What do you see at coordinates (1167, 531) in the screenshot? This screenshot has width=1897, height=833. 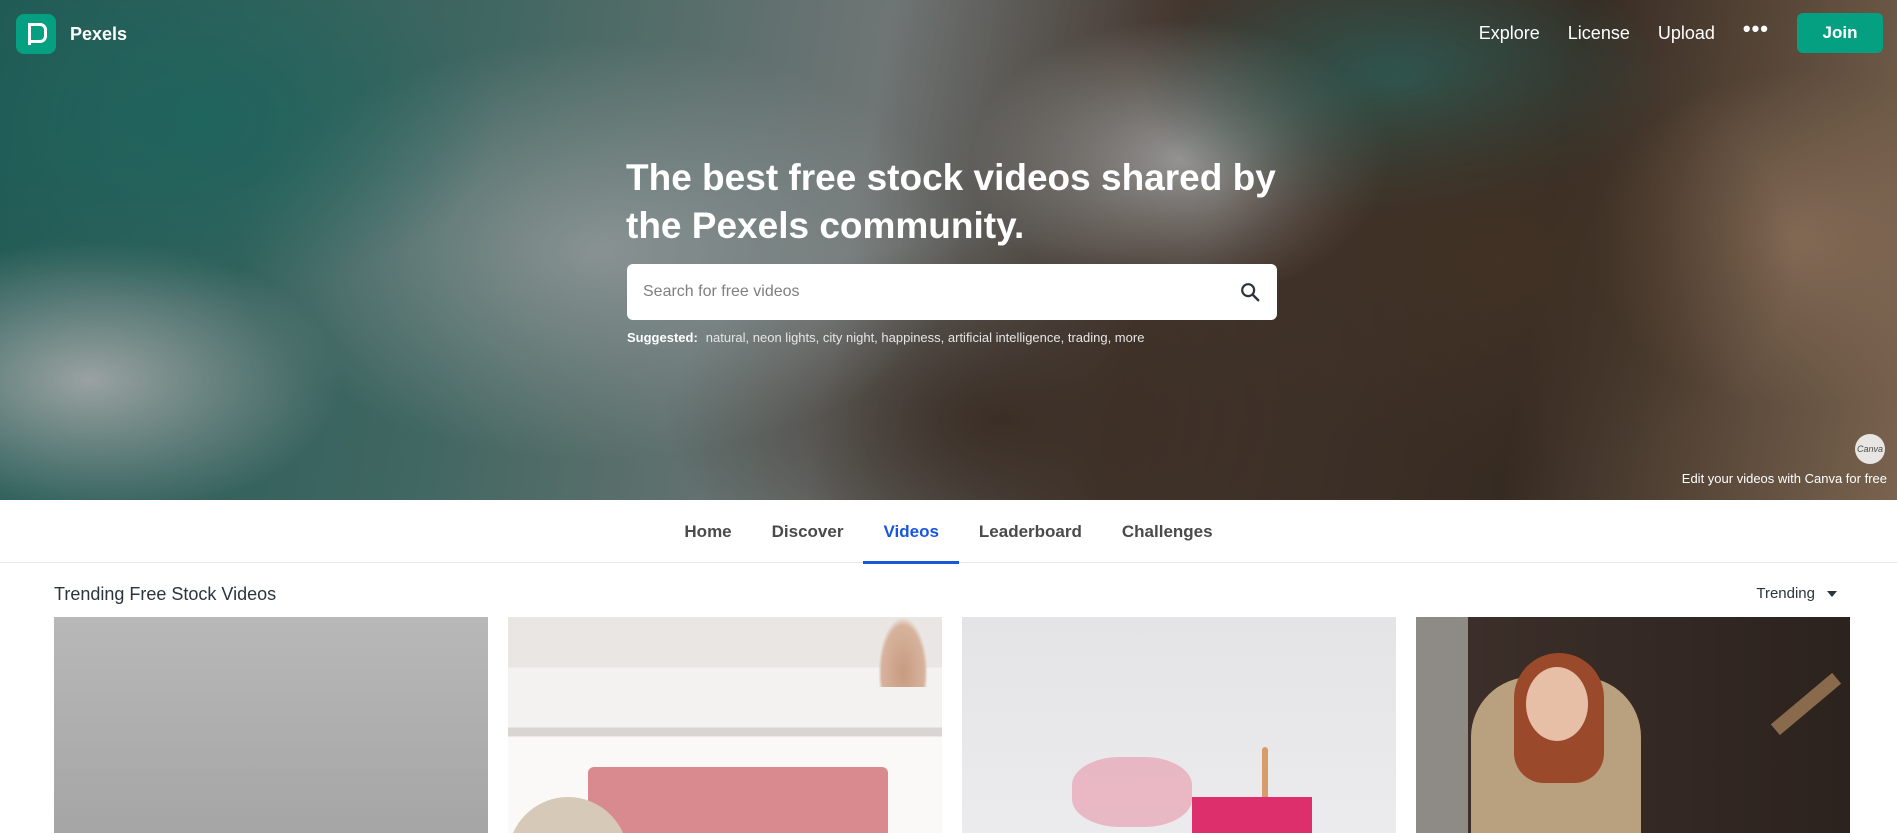 I see `tab-challenges: Challenges` at bounding box center [1167, 531].